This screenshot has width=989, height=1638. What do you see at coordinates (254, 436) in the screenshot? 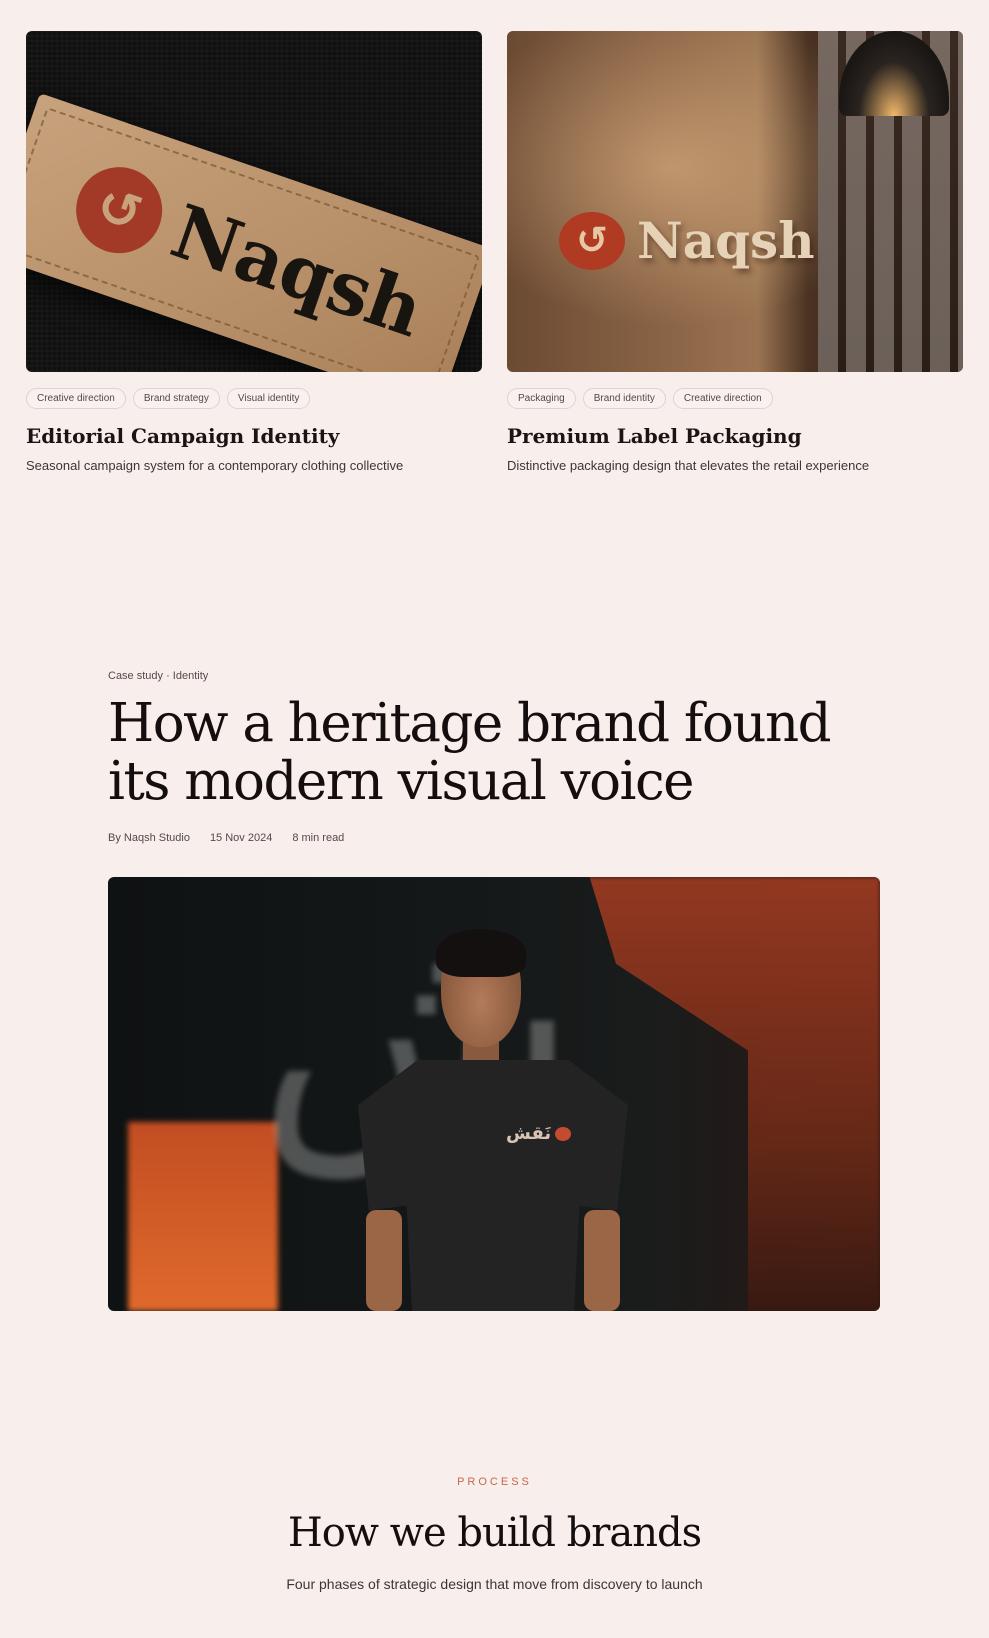
I see `project-title: Editorial Campaign Identity` at bounding box center [254, 436].